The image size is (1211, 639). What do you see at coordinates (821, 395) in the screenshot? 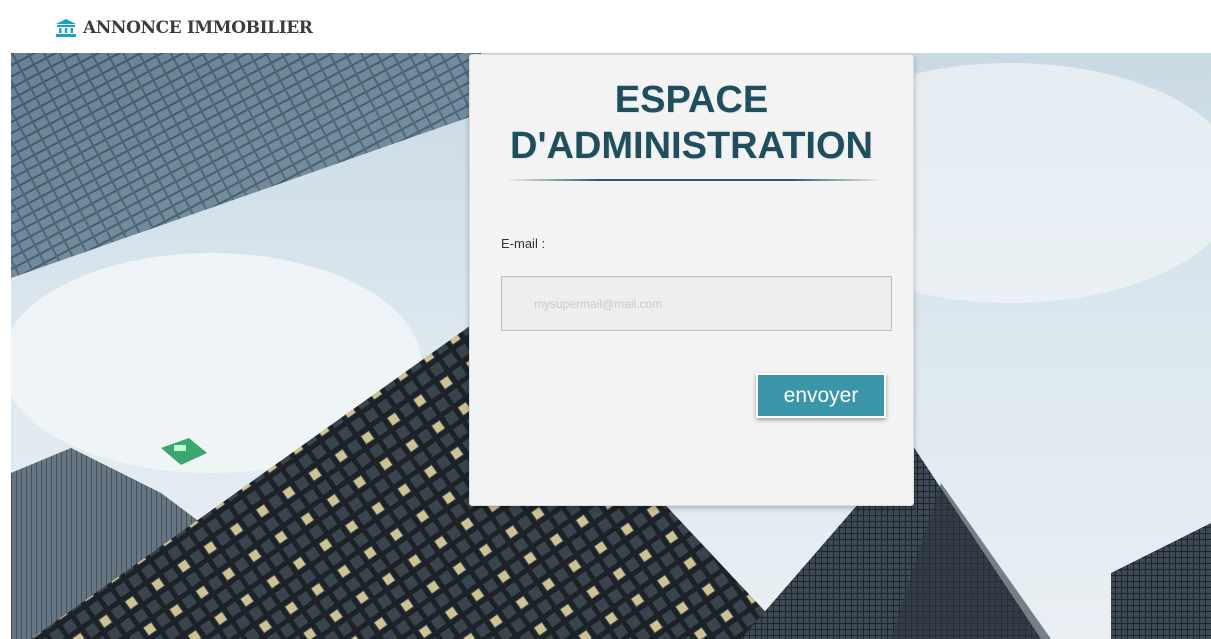
I see `submit-button: envoyer` at bounding box center [821, 395].